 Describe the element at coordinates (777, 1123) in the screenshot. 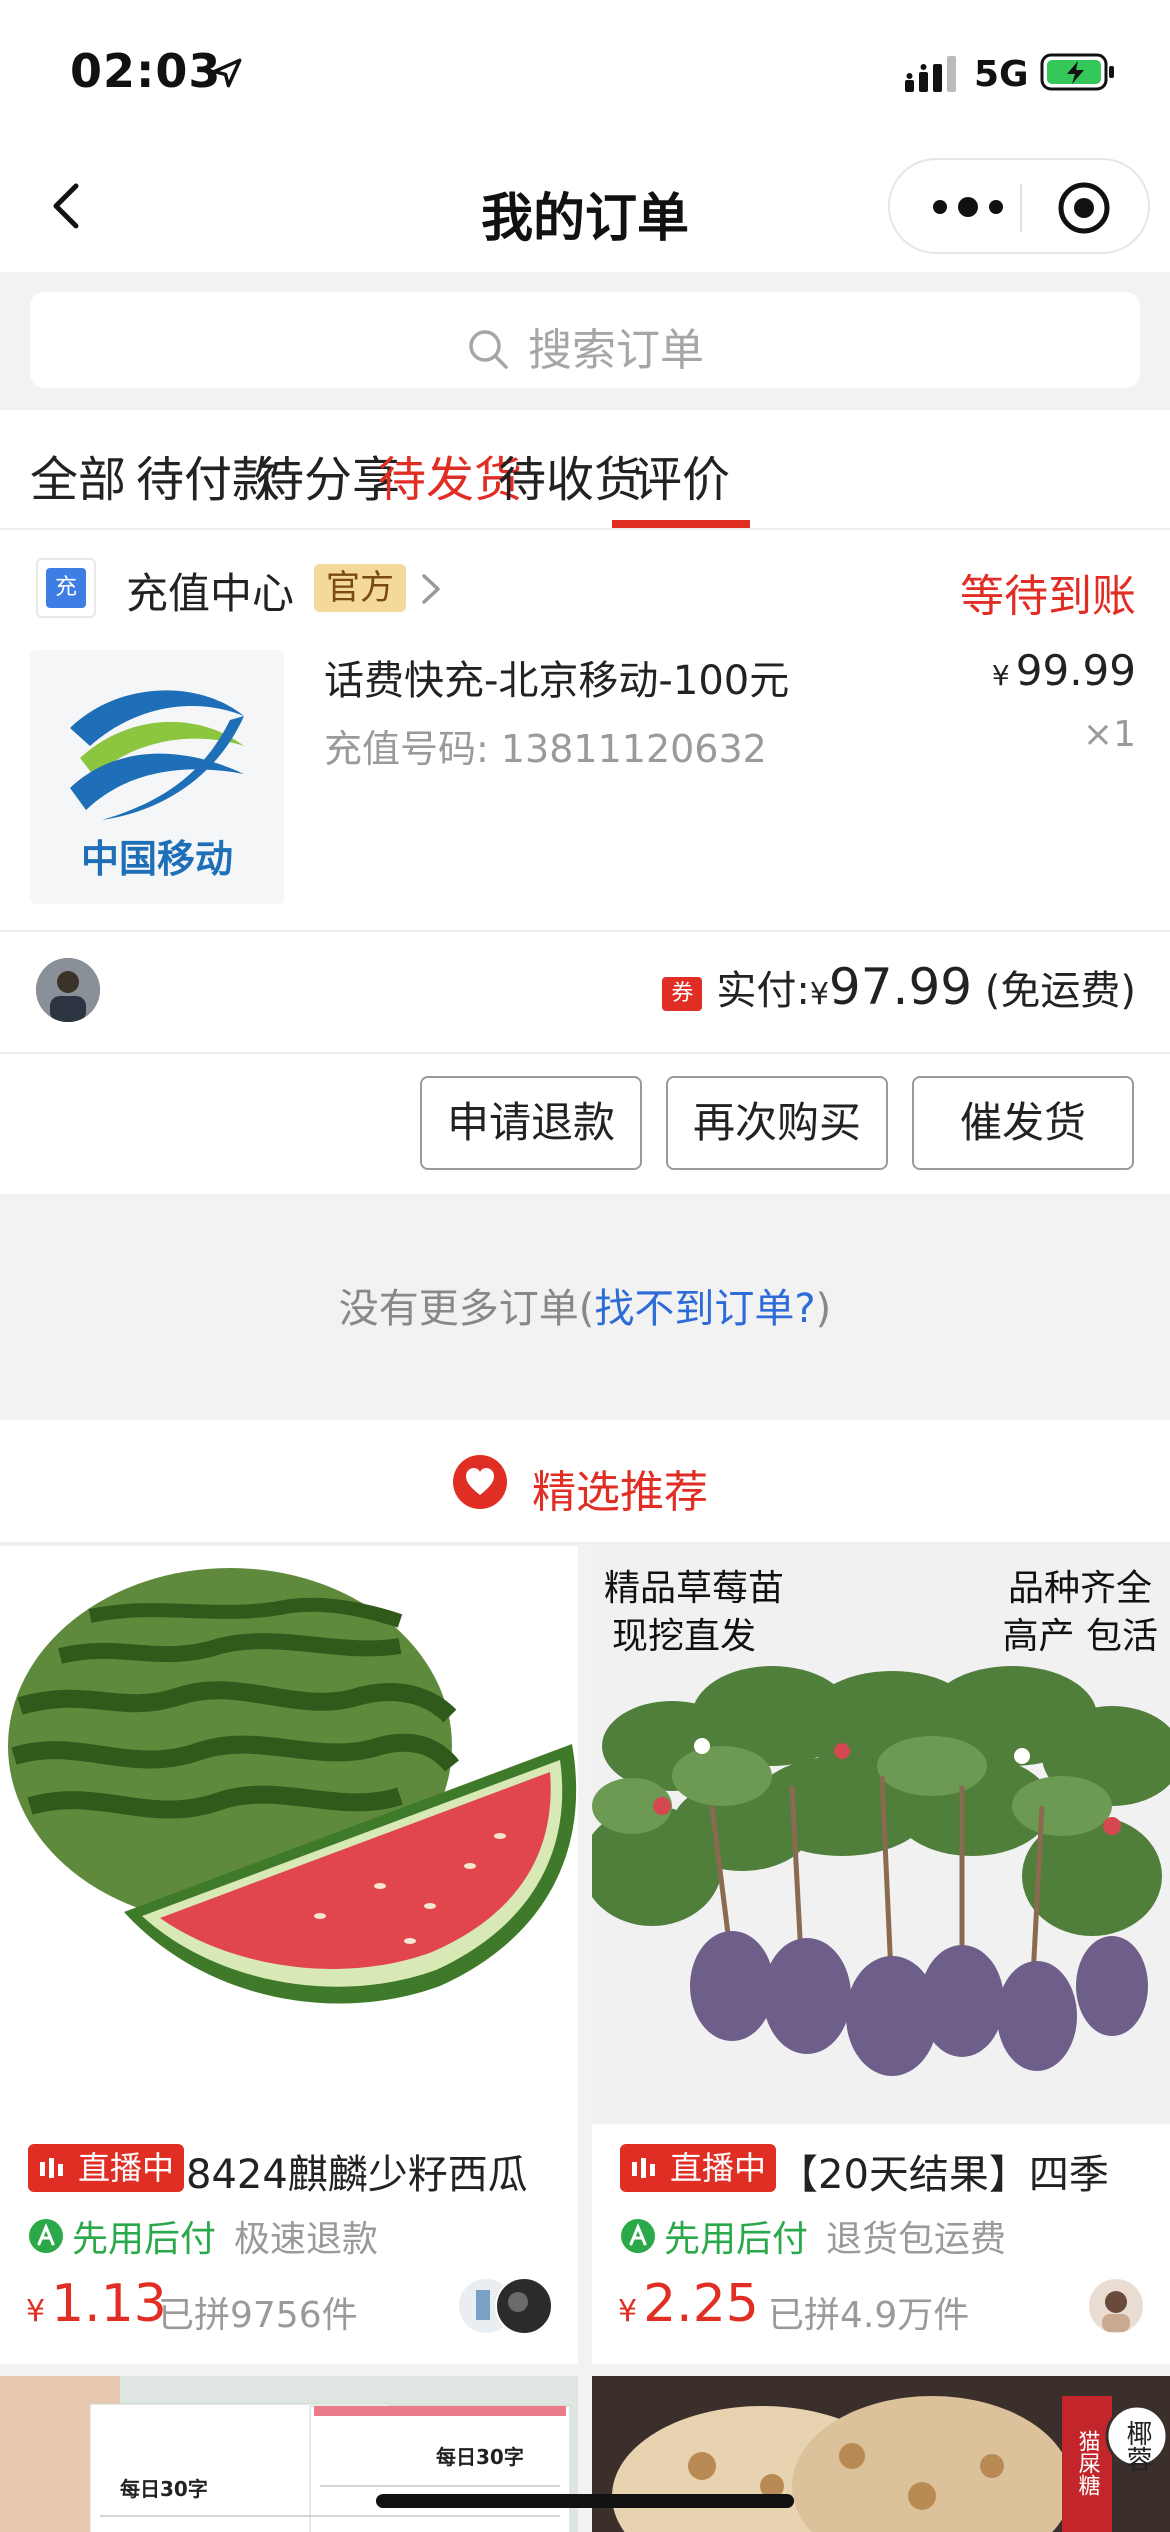

I see `rebuy-button: 再次购买` at that location.